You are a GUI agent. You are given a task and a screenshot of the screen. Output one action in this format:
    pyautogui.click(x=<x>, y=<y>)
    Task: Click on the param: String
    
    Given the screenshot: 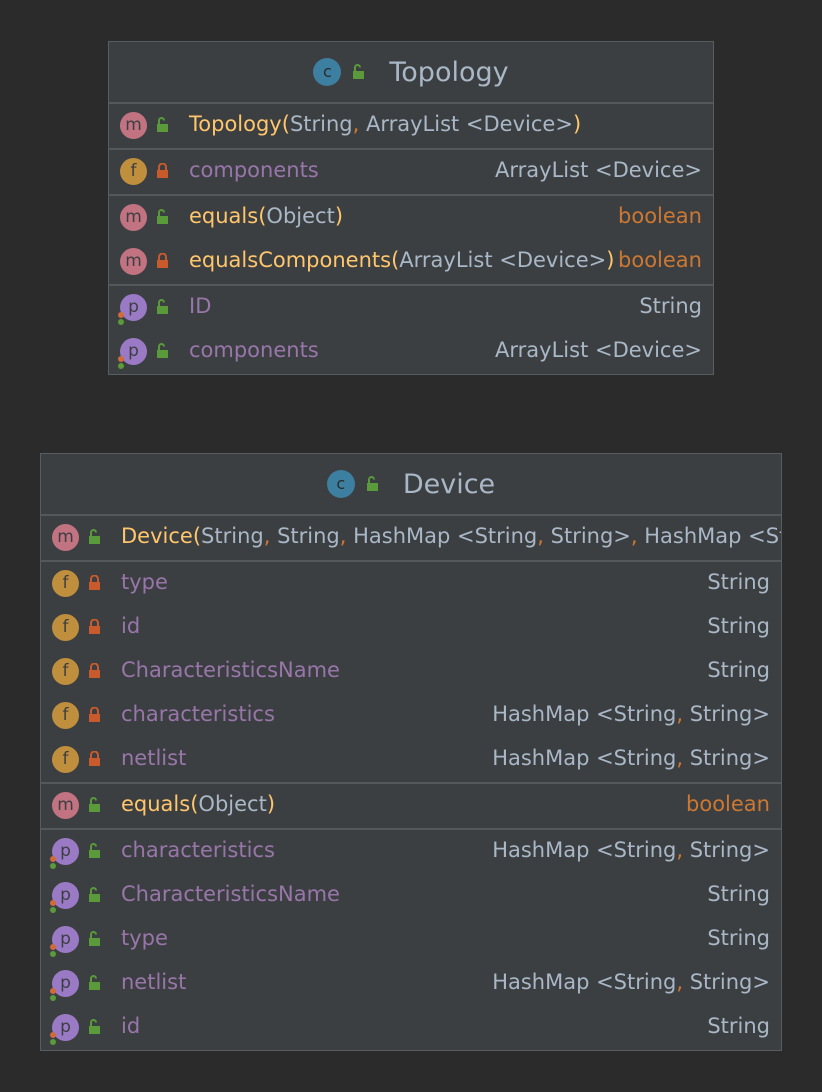 What is the action you would take?
    pyautogui.click(x=321, y=124)
    